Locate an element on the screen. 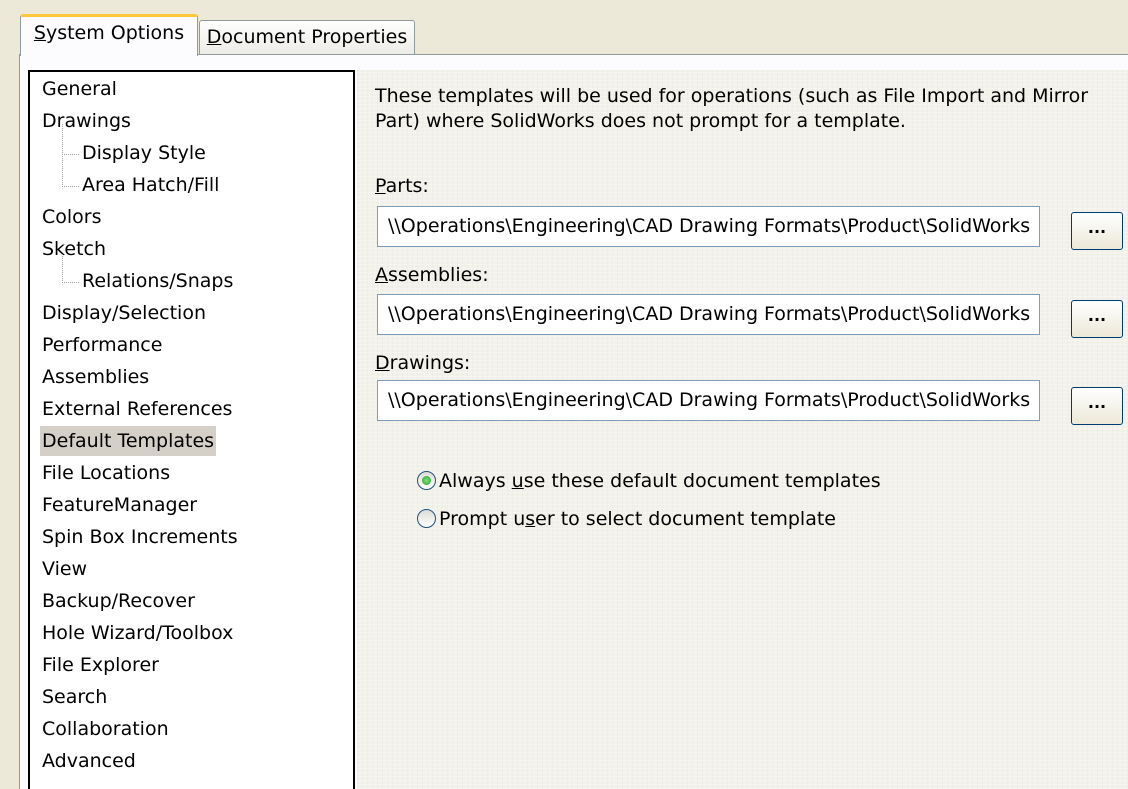 The width and height of the screenshot is (1128, 789). tab-system-options: System Options is located at coordinates (109, 35).